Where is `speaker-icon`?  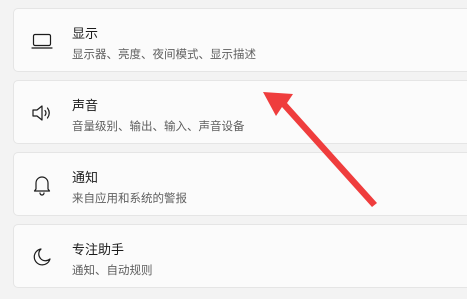
speaker-icon is located at coordinates (42, 113).